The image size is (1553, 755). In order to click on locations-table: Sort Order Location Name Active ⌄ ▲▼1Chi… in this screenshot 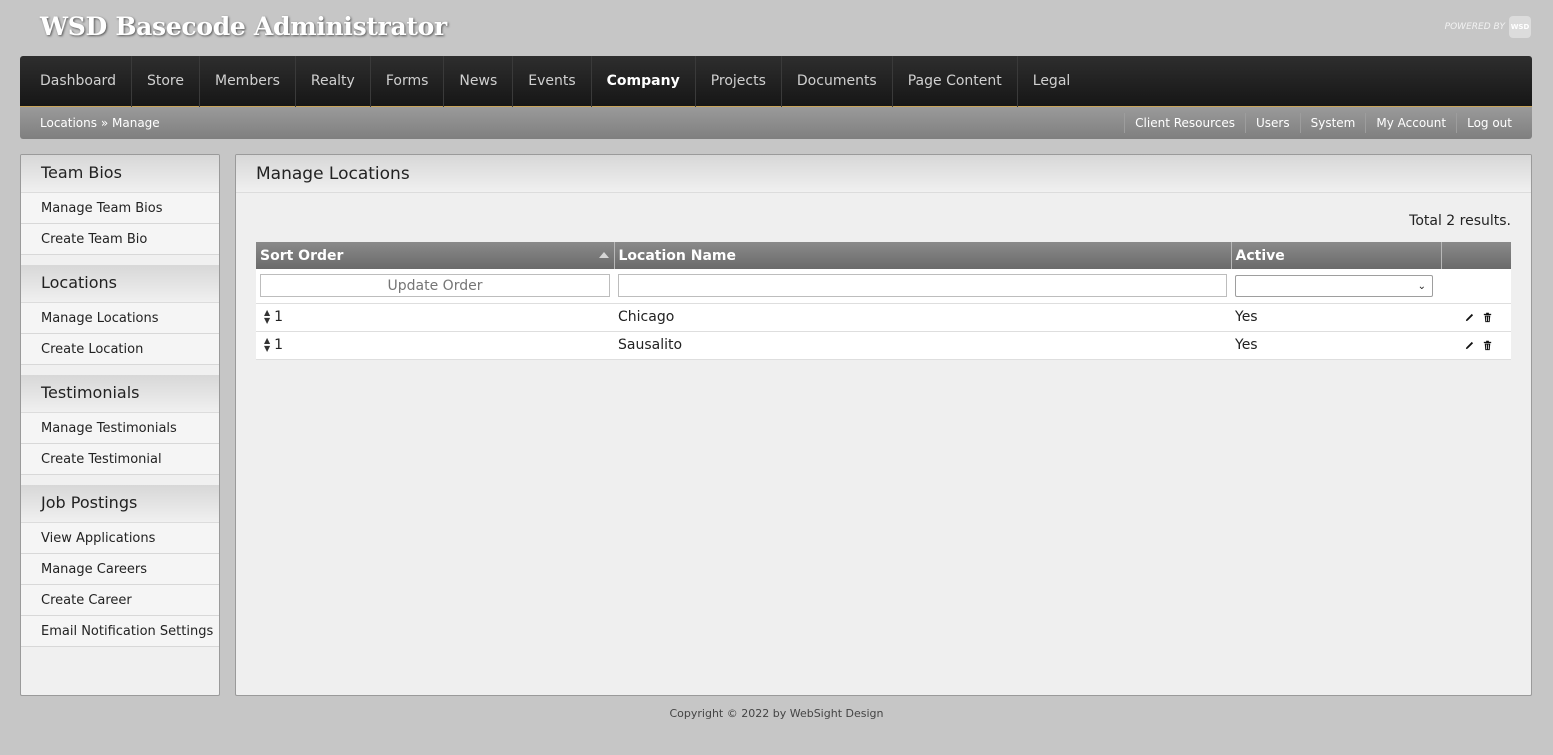, I will do `click(883, 301)`.